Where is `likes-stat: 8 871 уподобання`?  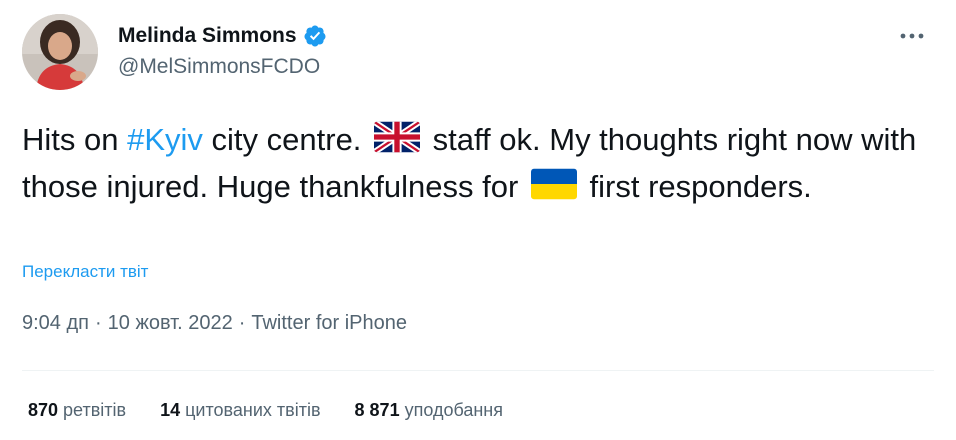
likes-stat: 8 871 уподобання is located at coordinates (429, 410).